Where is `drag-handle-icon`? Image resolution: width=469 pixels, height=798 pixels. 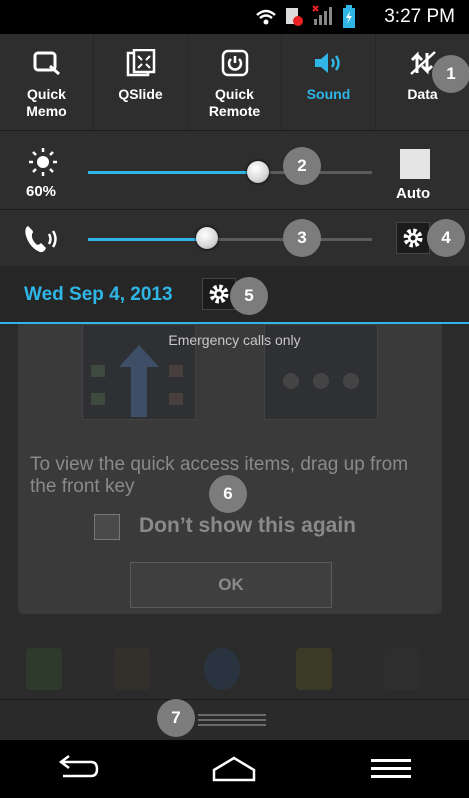
drag-handle-icon is located at coordinates (232, 721).